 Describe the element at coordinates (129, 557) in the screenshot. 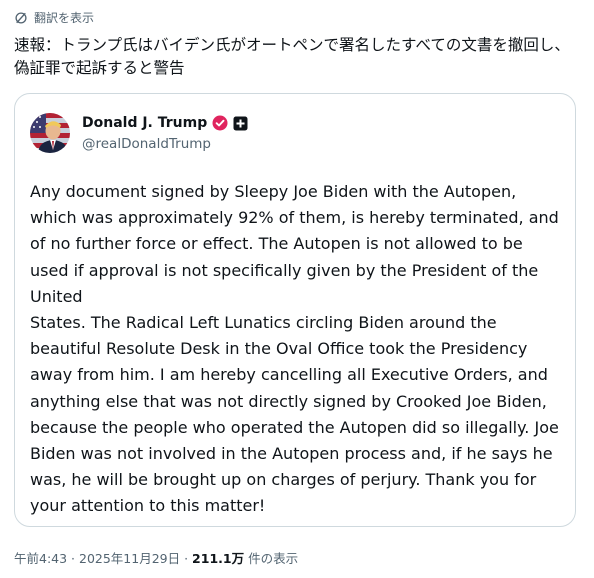

I see `post-date: 2025年11月29日` at that location.